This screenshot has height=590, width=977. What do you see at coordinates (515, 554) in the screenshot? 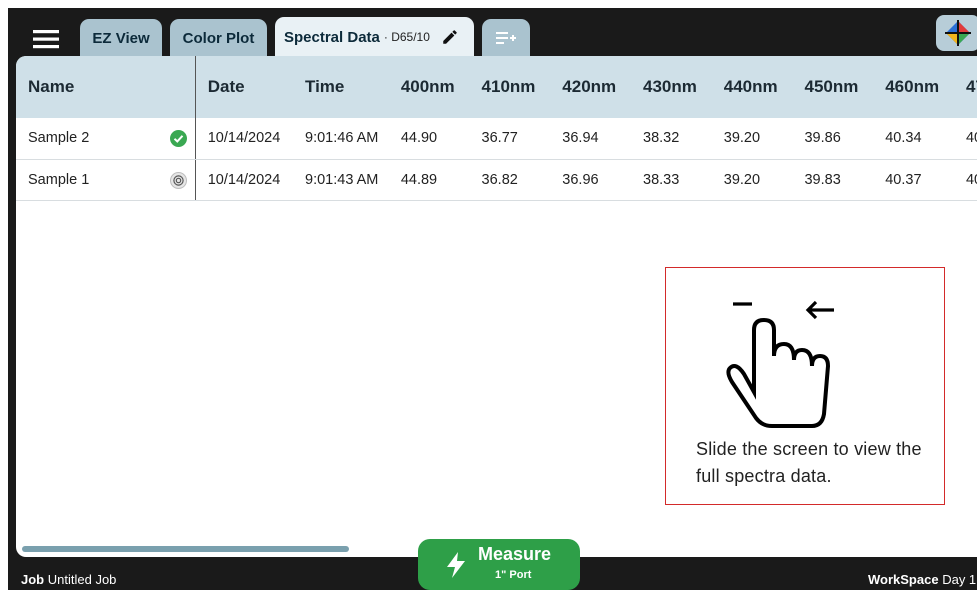
I see `measure-label: Measure` at bounding box center [515, 554].